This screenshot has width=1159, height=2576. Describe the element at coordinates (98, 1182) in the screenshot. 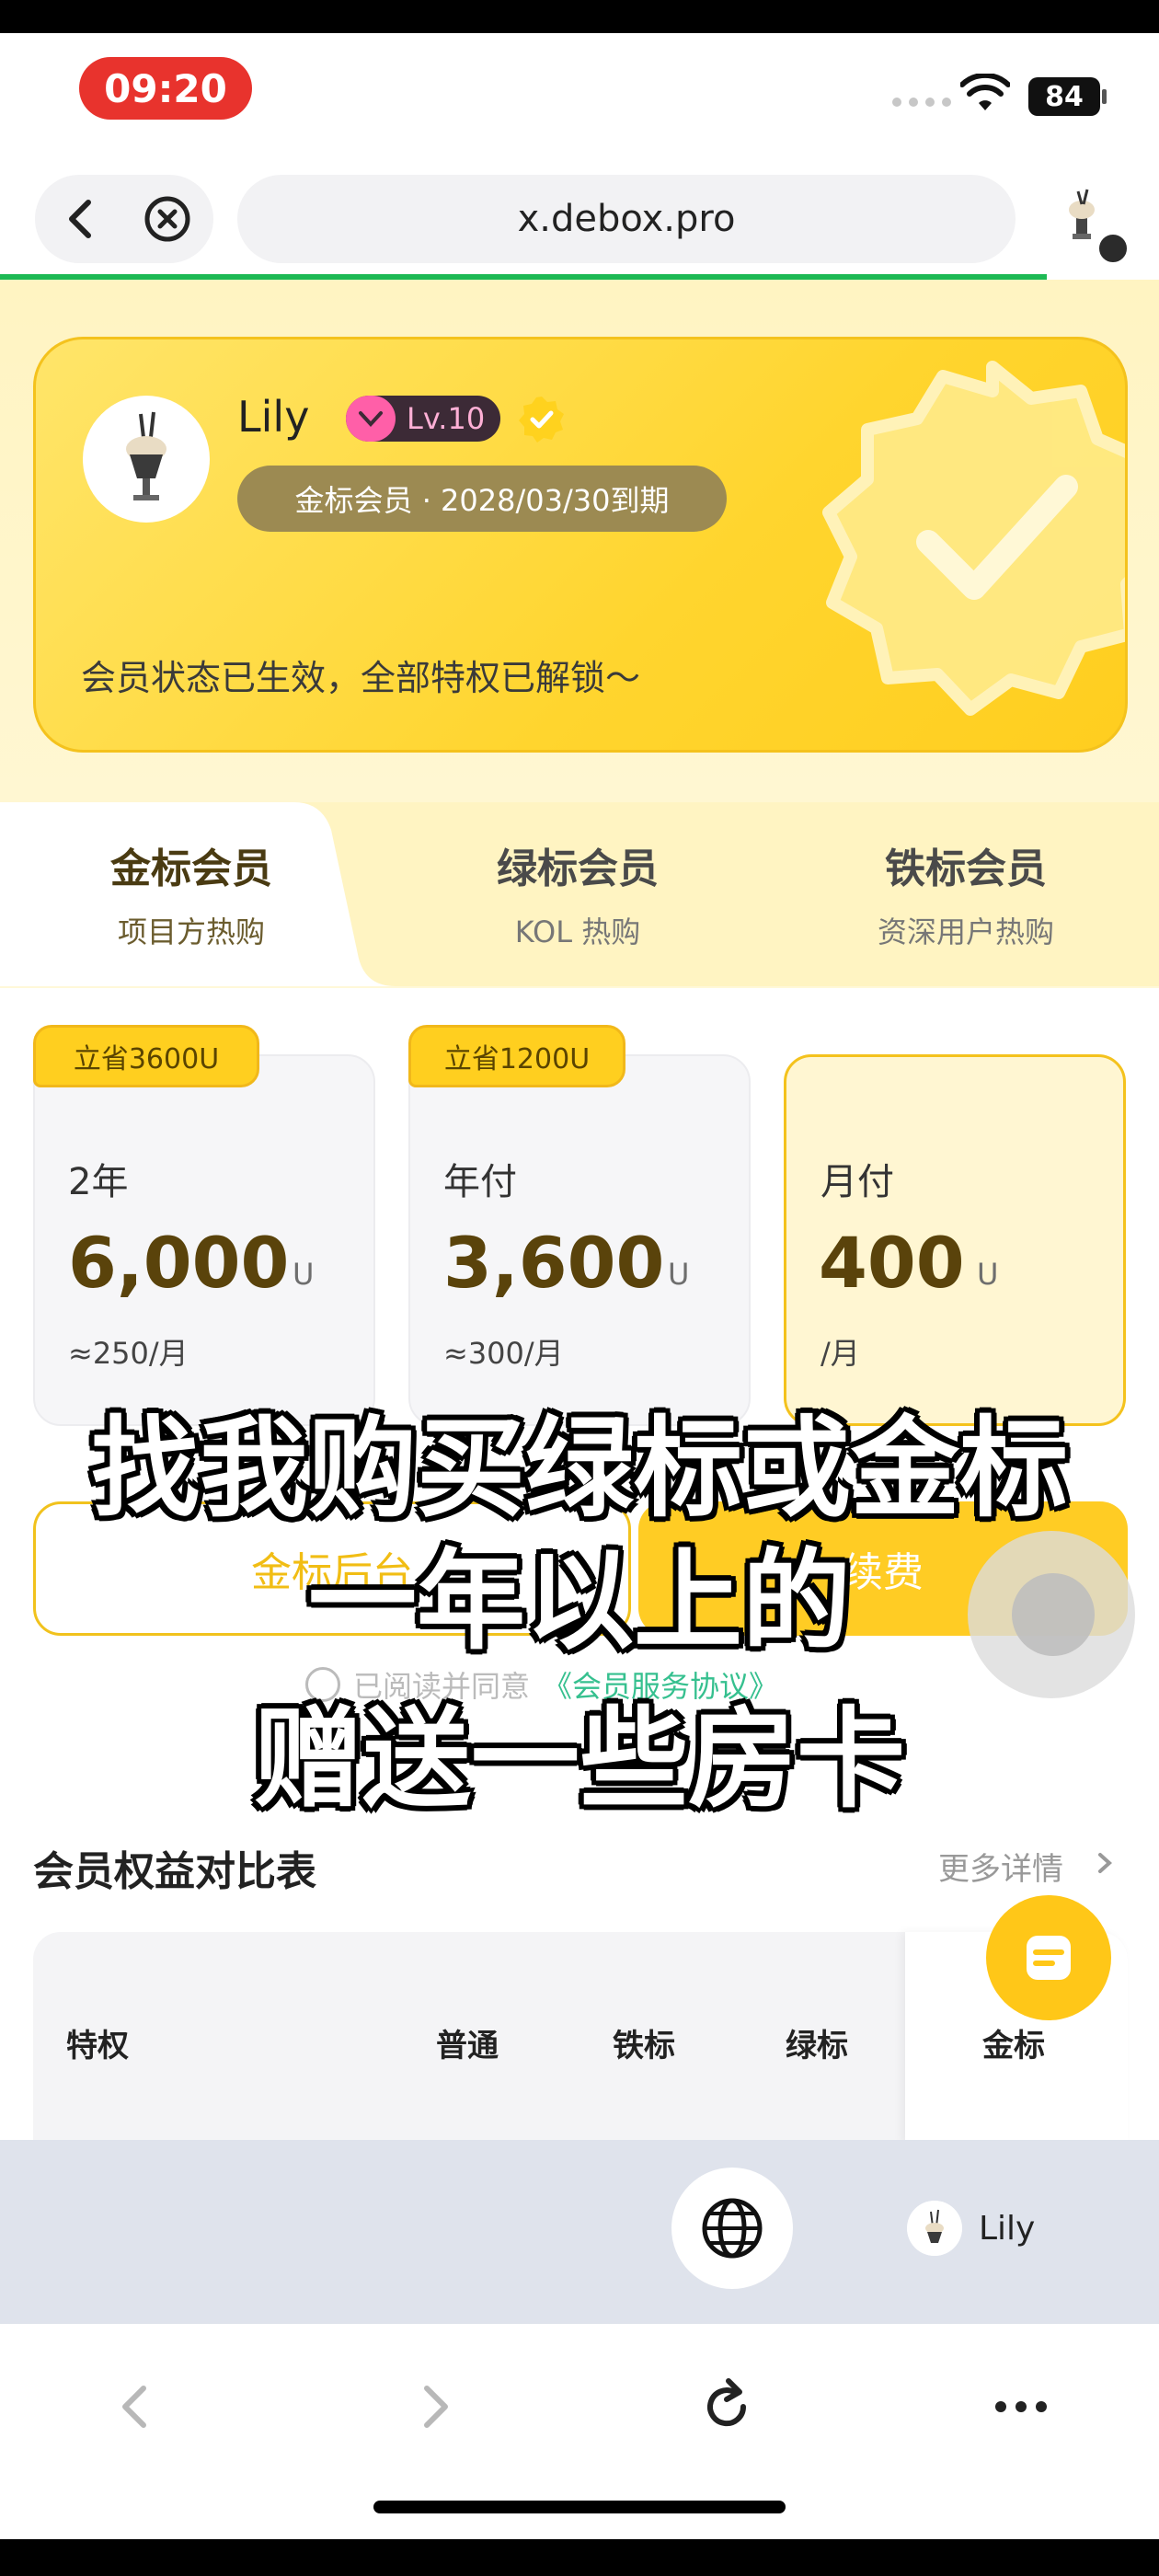

I see `plan-label: 2年` at that location.